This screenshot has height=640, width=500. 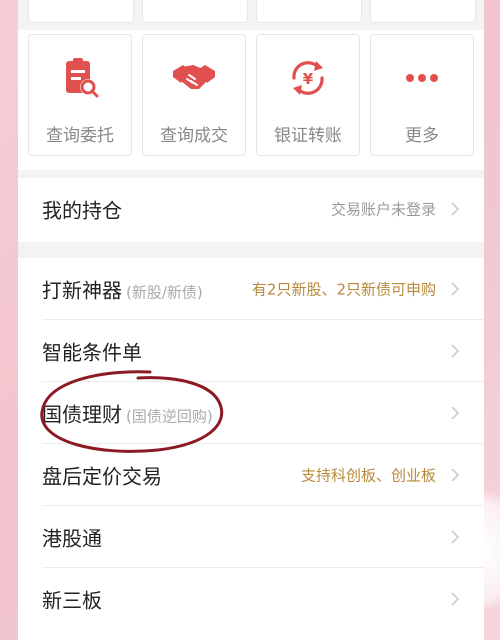 I want to click on treasury-bond-subtitle: (国债逆回购), so click(x=169, y=416).